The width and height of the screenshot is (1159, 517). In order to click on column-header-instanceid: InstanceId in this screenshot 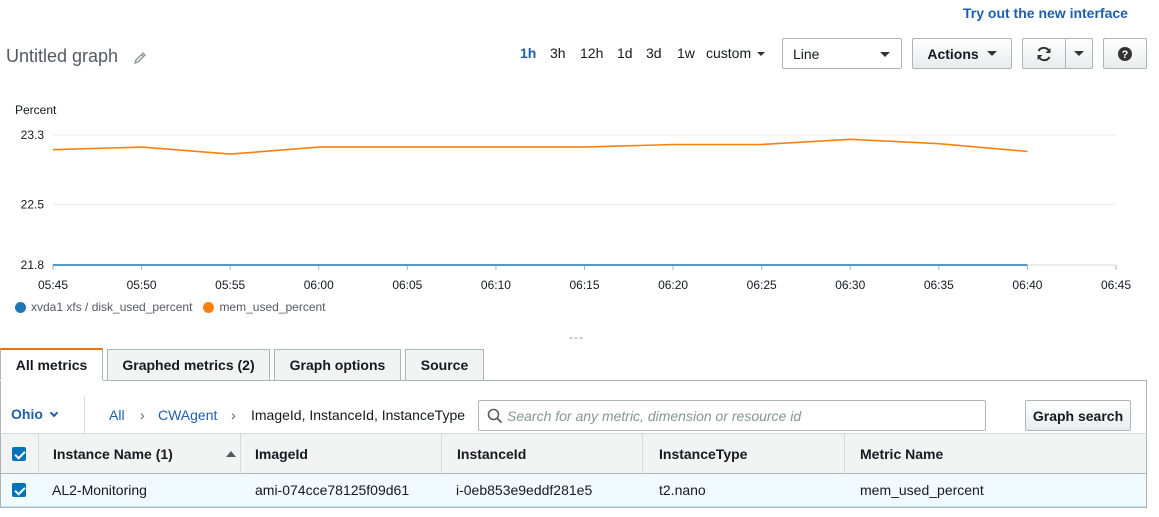, I will do `click(491, 453)`.